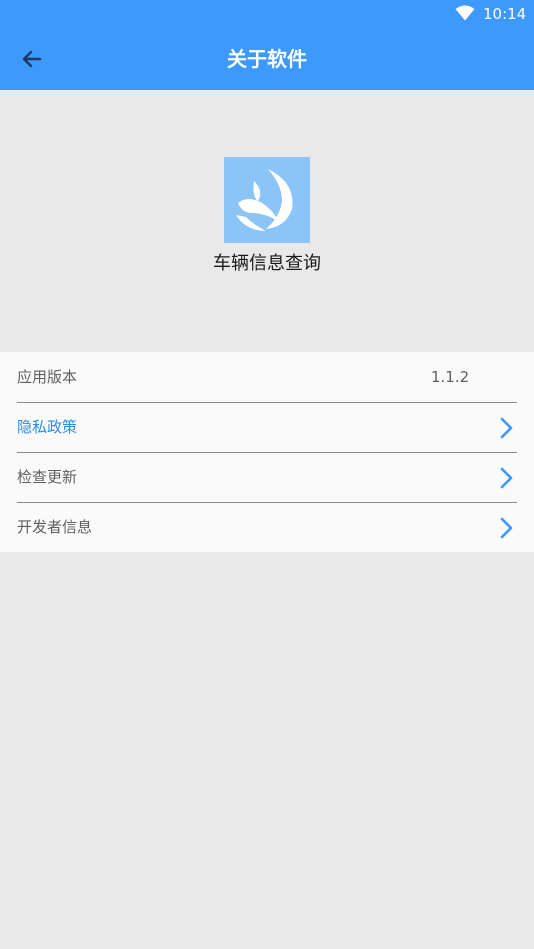 Image resolution: width=534 pixels, height=949 pixels. I want to click on page-title: 关于软件, so click(267, 59).